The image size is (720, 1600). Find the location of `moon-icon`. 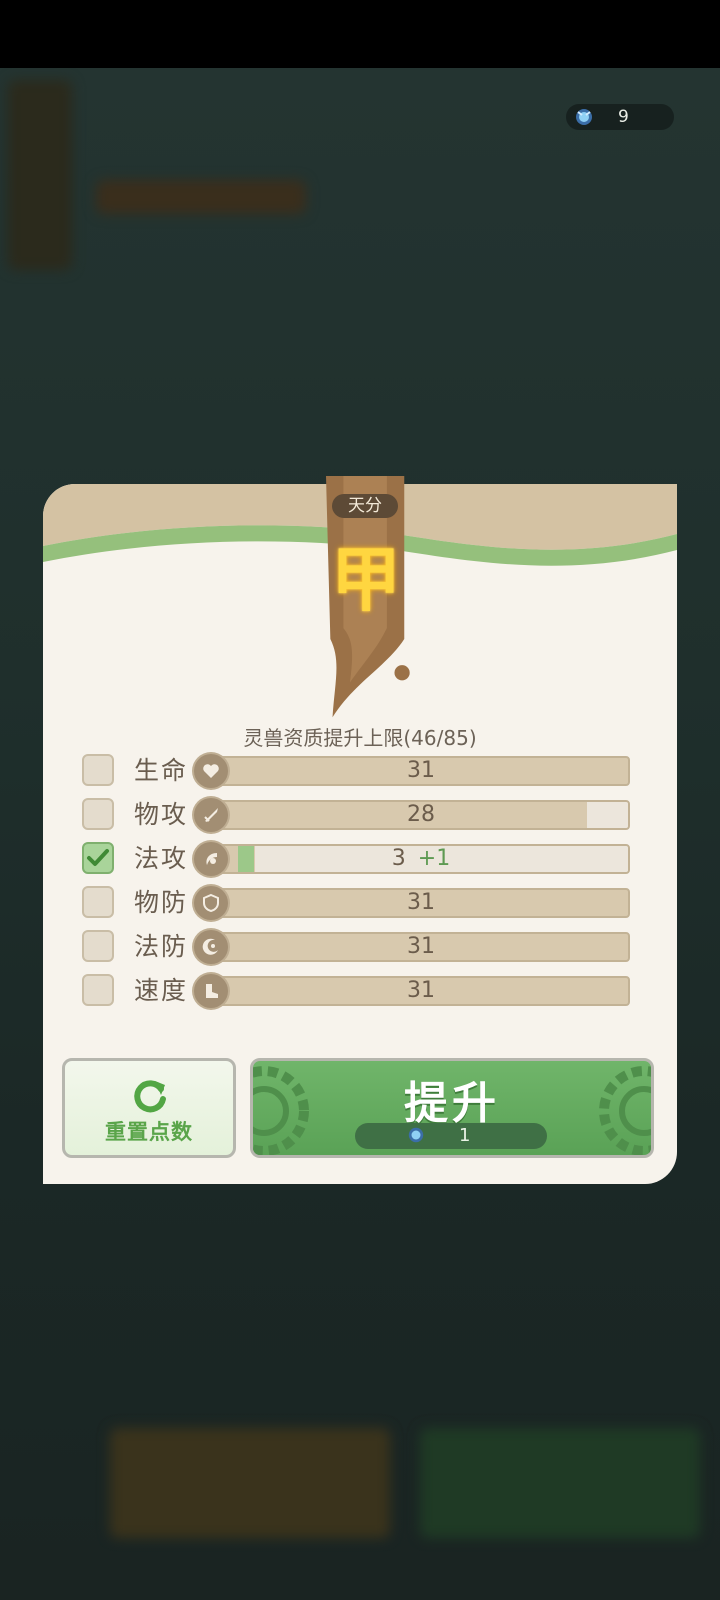

moon-icon is located at coordinates (211, 947).